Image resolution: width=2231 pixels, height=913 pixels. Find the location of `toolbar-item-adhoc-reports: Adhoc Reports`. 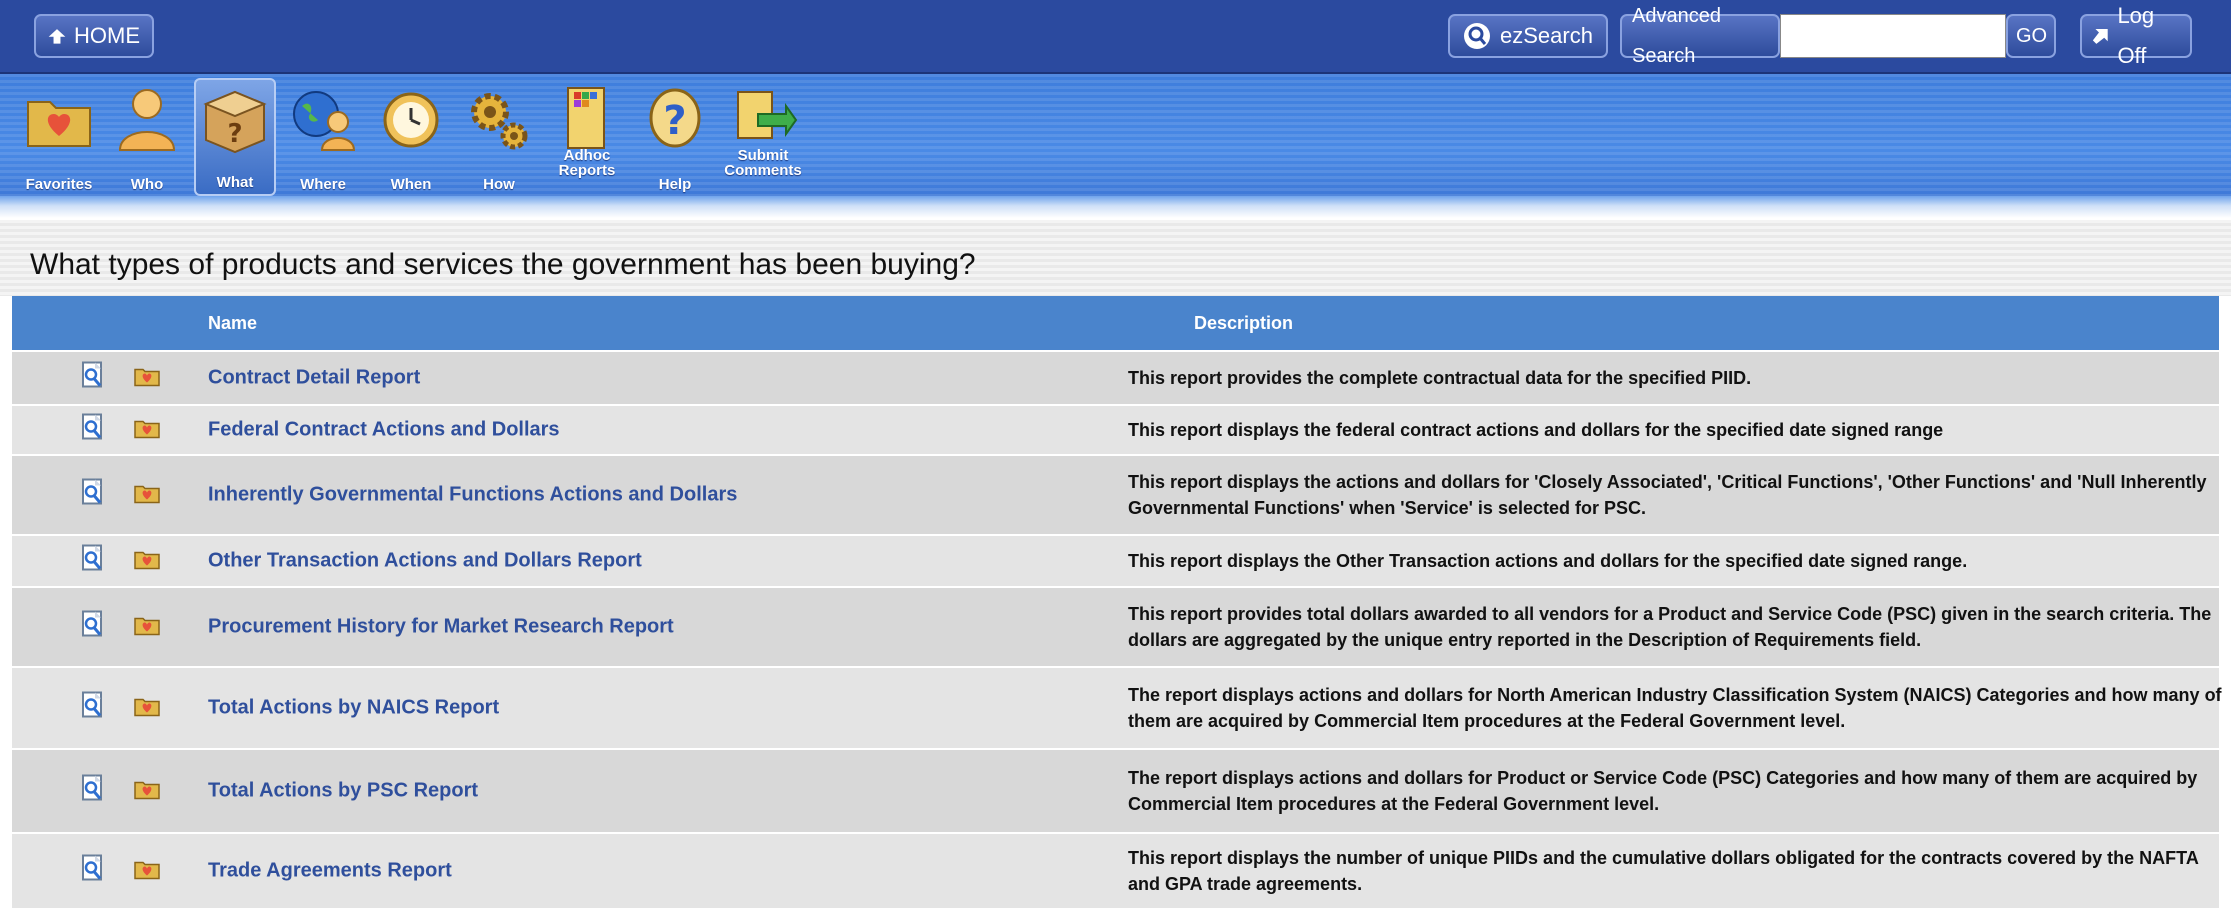

toolbar-item-adhoc-reports: Adhoc Reports is located at coordinates (587, 137).